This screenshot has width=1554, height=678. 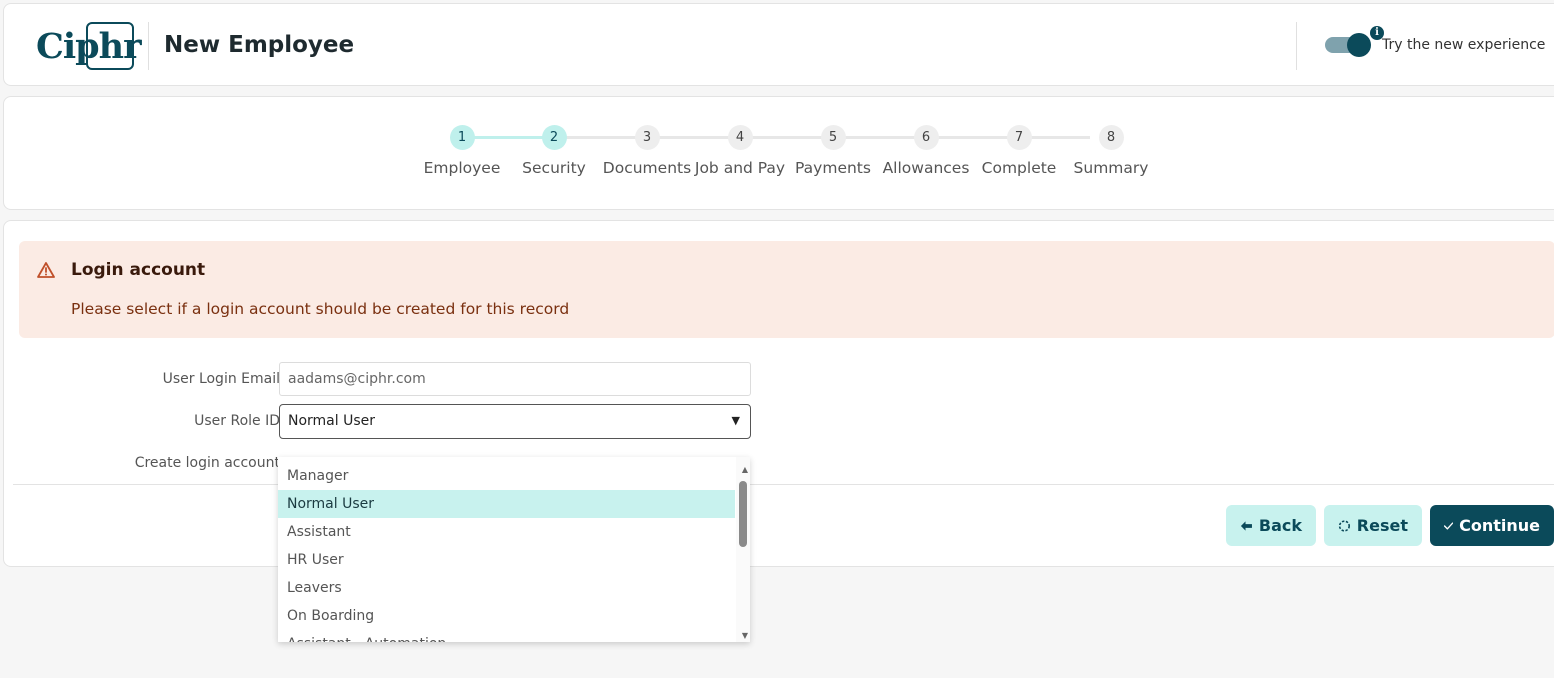 I want to click on dropdown-option-assistant: Assistant, so click(x=506, y=532).